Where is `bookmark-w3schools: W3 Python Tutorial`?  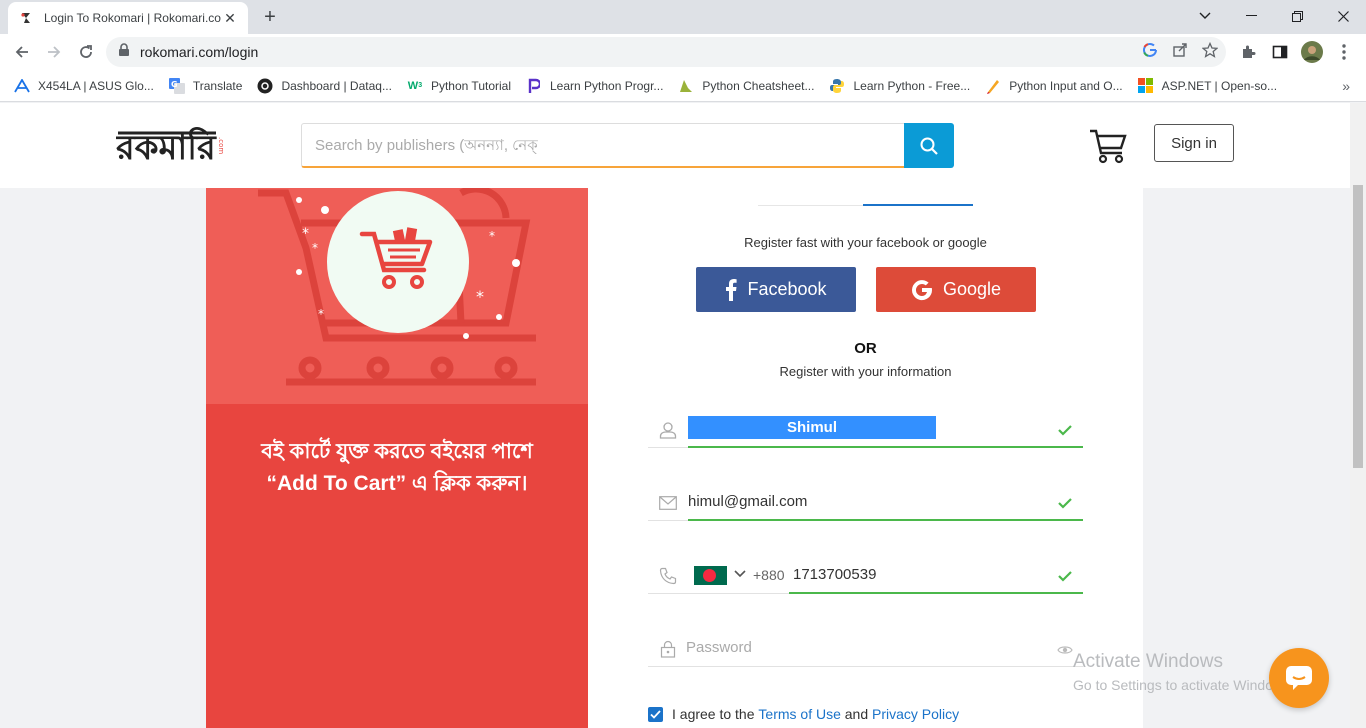
bookmark-w3schools: W3 Python Tutorial is located at coordinates (459, 86).